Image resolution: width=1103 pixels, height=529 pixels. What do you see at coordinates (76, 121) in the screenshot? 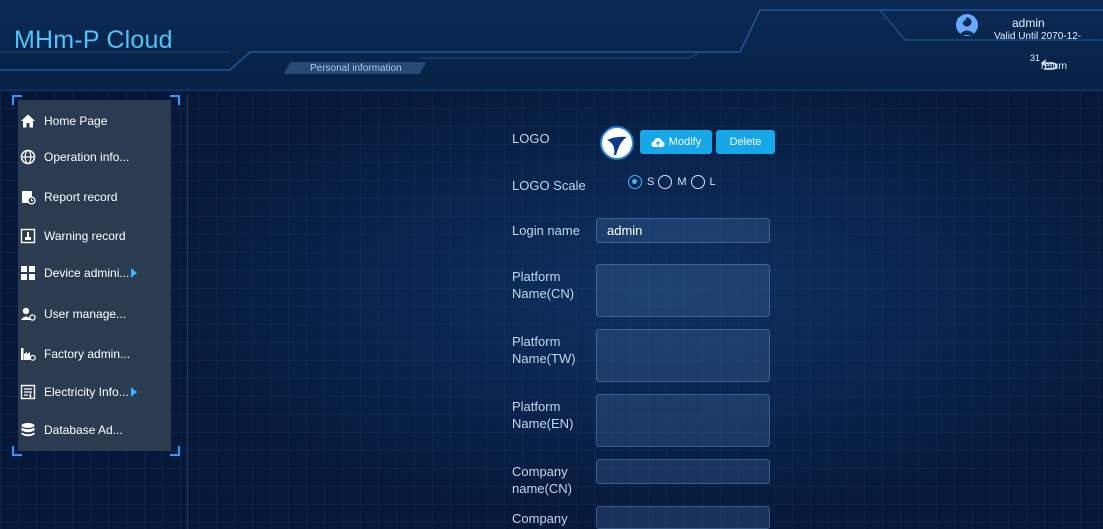
I see `sidebar-item-label: Home Page` at bounding box center [76, 121].